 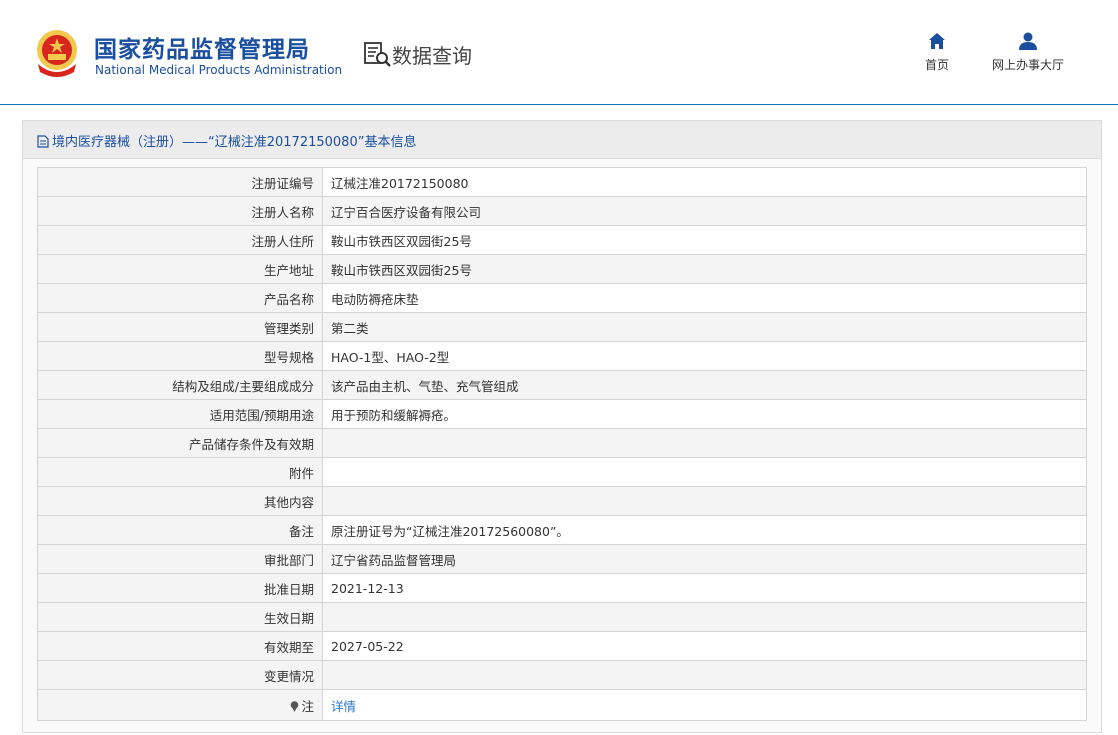 What do you see at coordinates (432, 56) in the screenshot?
I see `section-title: 数据查询` at bounding box center [432, 56].